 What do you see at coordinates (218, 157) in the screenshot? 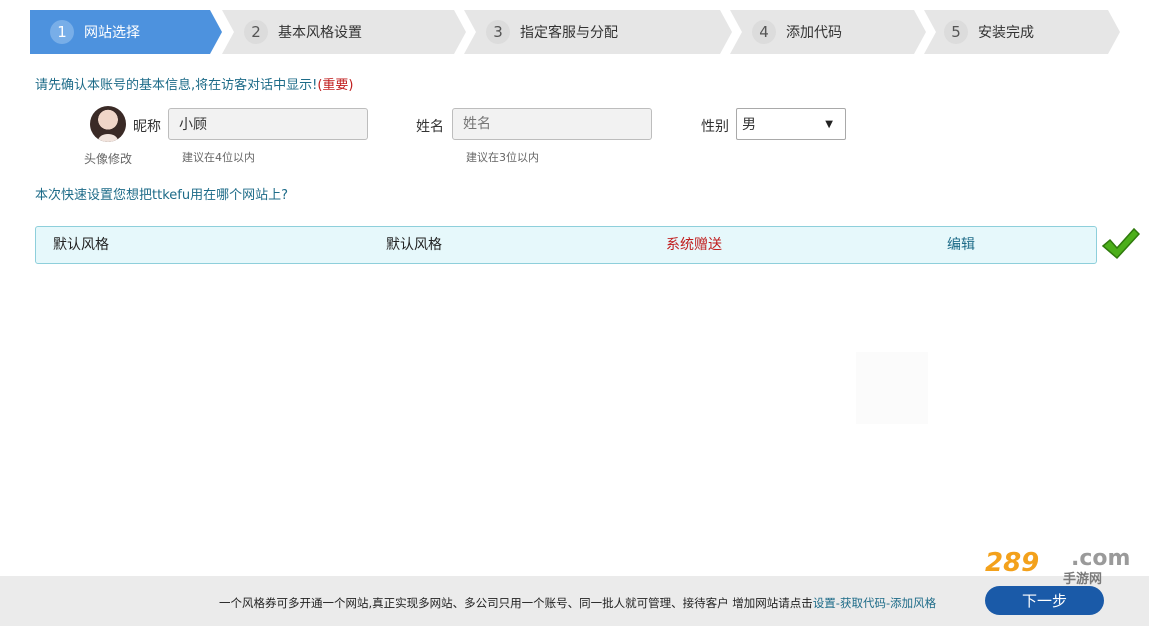
I see `nickname-hint: 建议在4位以内` at bounding box center [218, 157].